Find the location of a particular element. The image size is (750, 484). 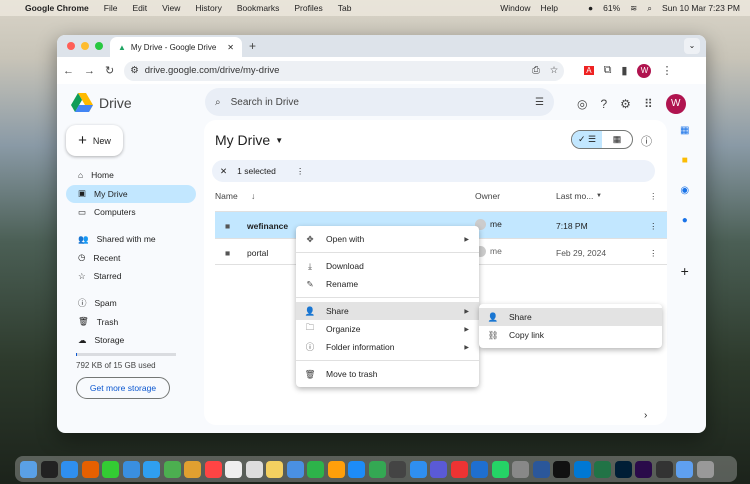

close-window-button is located at coordinates (71, 46).